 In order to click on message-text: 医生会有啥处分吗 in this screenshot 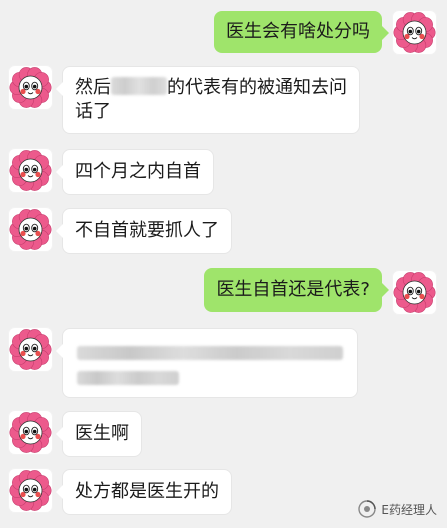, I will do `click(298, 31)`.